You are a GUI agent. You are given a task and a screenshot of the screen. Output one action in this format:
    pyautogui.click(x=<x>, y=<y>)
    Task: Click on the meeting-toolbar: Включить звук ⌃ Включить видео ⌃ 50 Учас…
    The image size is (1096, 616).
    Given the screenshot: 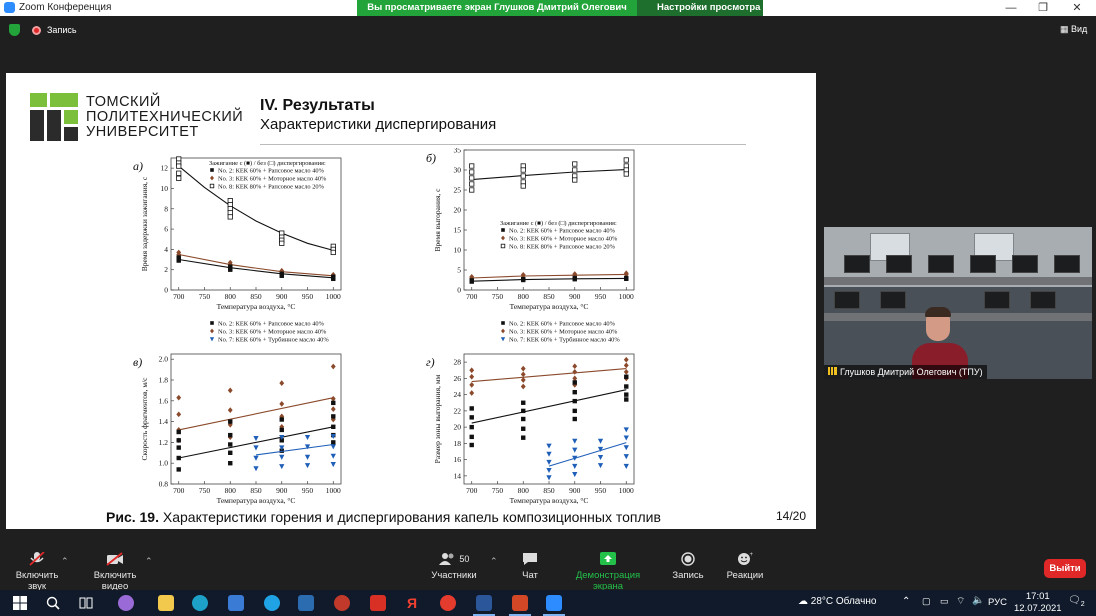 What is the action you would take?
    pyautogui.click(x=548, y=568)
    